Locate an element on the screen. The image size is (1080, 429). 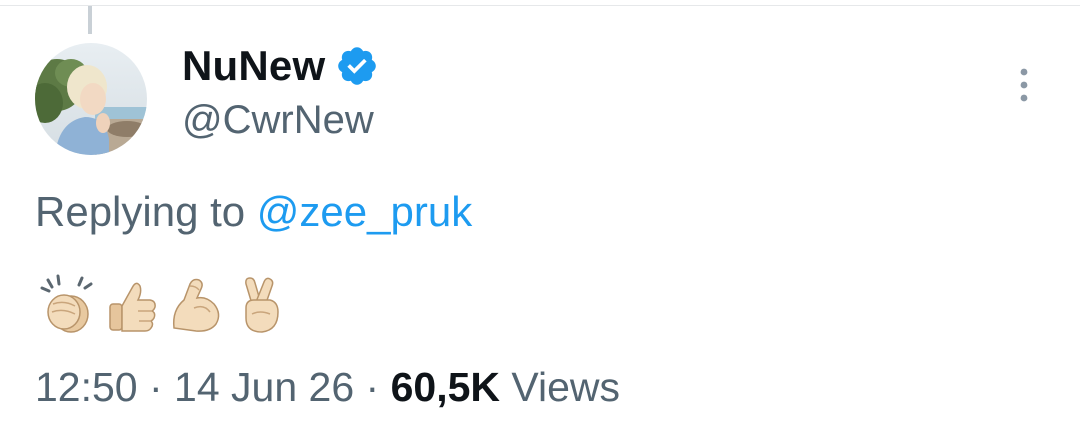
crossed-fingers-icon is located at coordinates (260, 305).